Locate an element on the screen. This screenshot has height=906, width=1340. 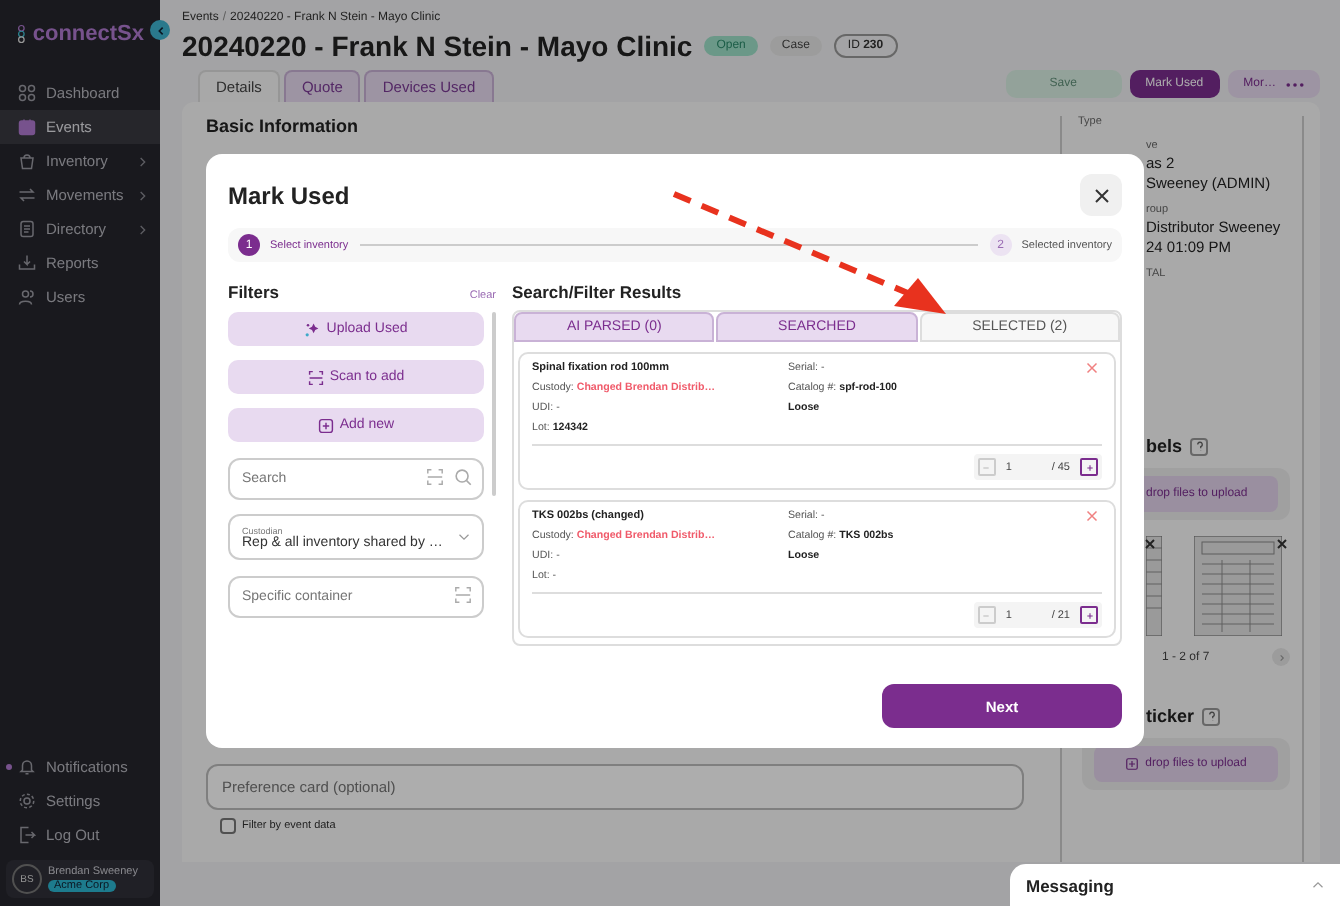
messaging-panel: Messaging is located at coordinates (1175, 885).